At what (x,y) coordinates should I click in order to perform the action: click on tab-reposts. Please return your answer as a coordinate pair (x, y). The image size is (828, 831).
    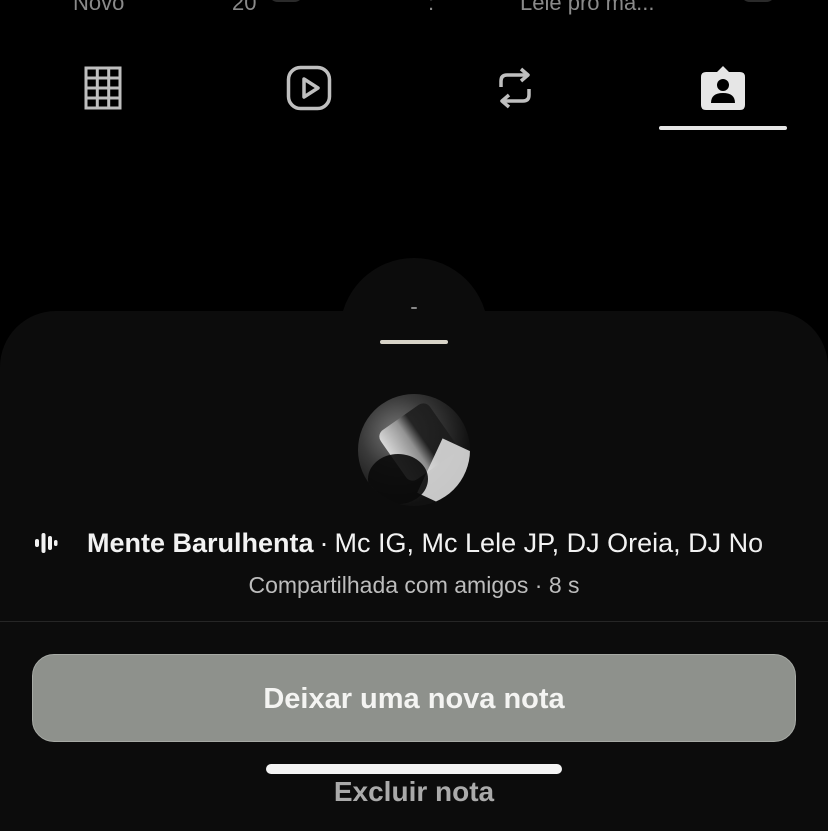
    Looking at the image, I should click on (515, 88).